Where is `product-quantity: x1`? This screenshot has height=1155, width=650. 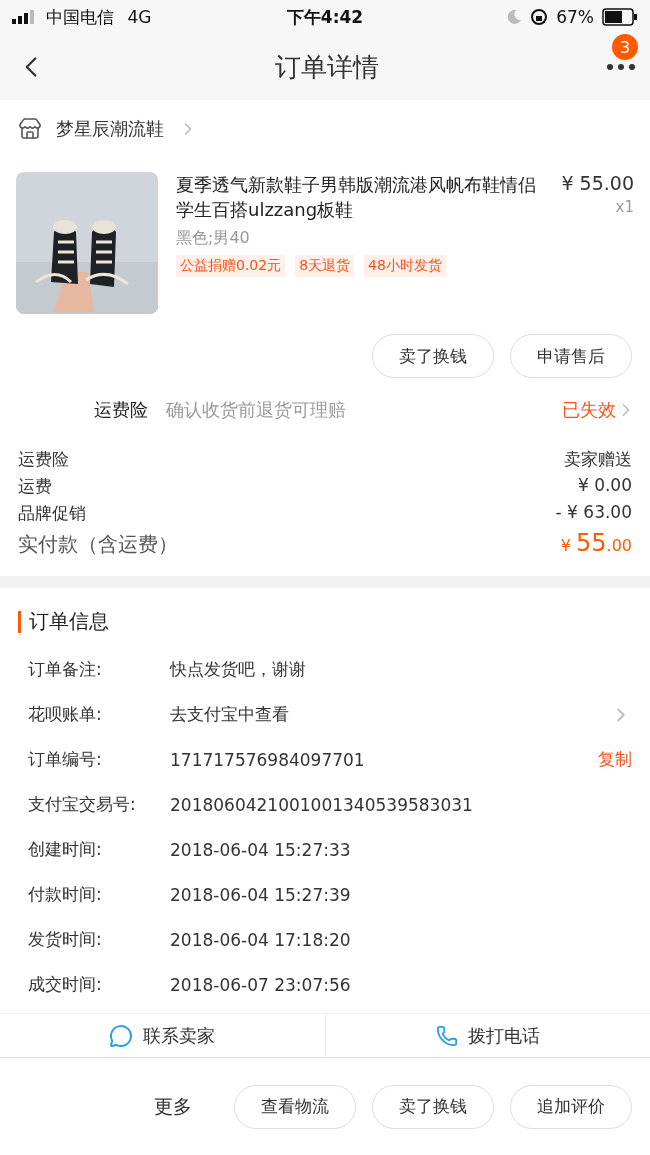 product-quantity: x1 is located at coordinates (624, 207).